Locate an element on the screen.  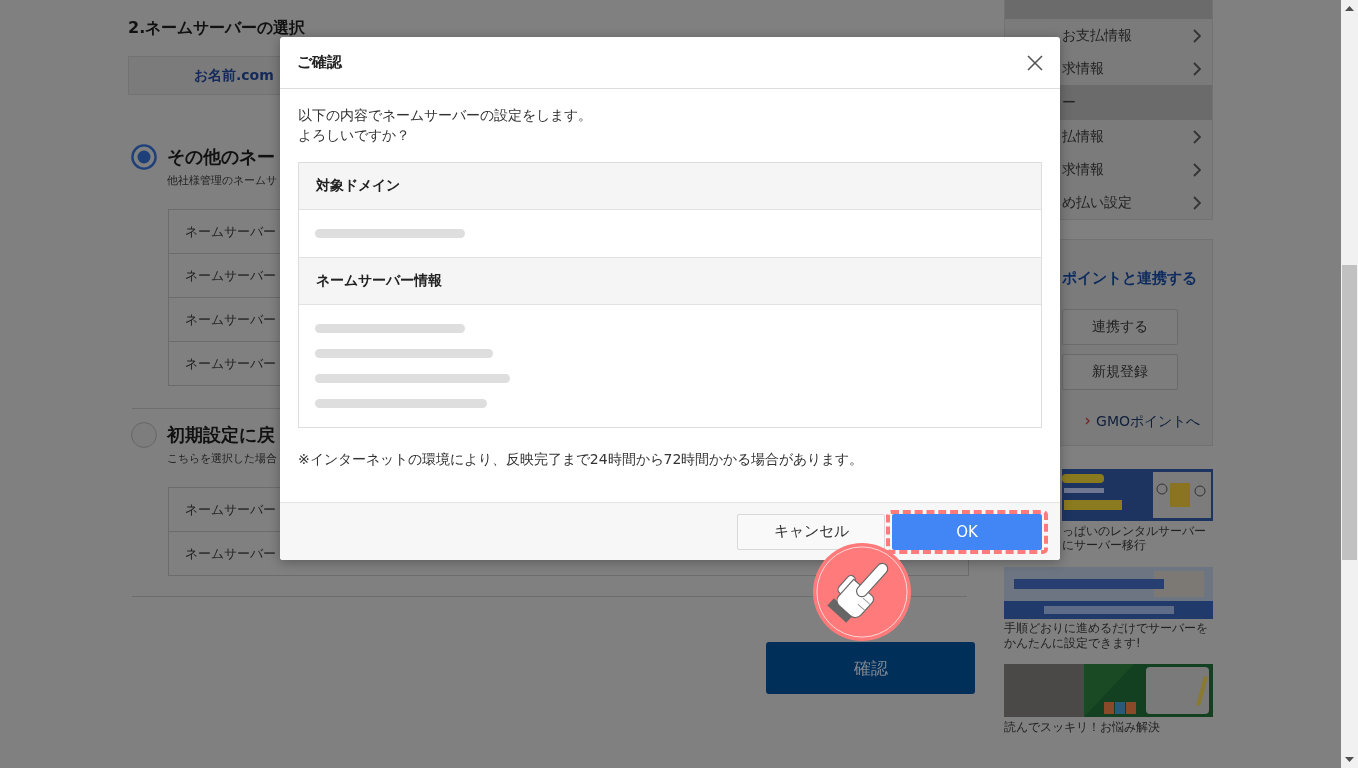
points-link: GMOポイントへ is located at coordinates (1142, 421).